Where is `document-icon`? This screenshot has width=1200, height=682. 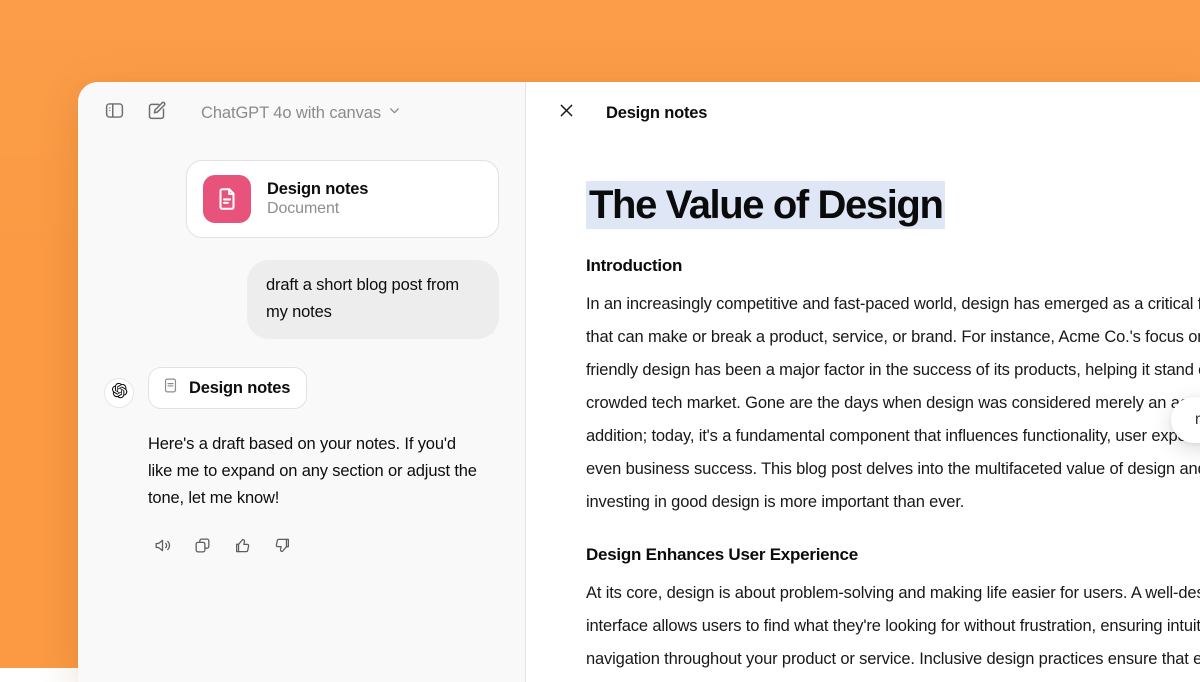 document-icon is located at coordinates (227, 199).